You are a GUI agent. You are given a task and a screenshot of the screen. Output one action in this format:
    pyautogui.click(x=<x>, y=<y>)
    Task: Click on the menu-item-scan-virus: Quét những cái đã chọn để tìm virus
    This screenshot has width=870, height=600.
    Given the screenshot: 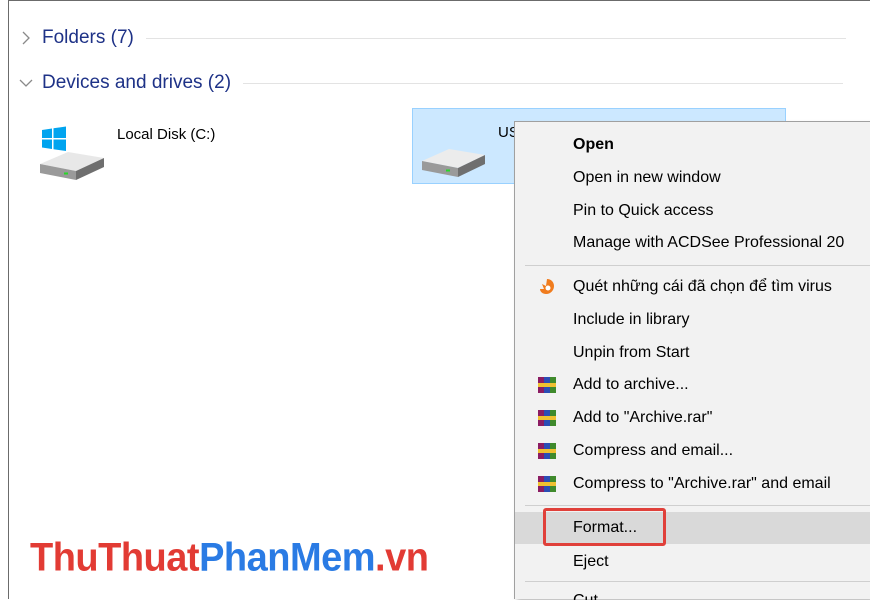 What is the action you would take?
    pyautogui.click(x=692, y=287)
    